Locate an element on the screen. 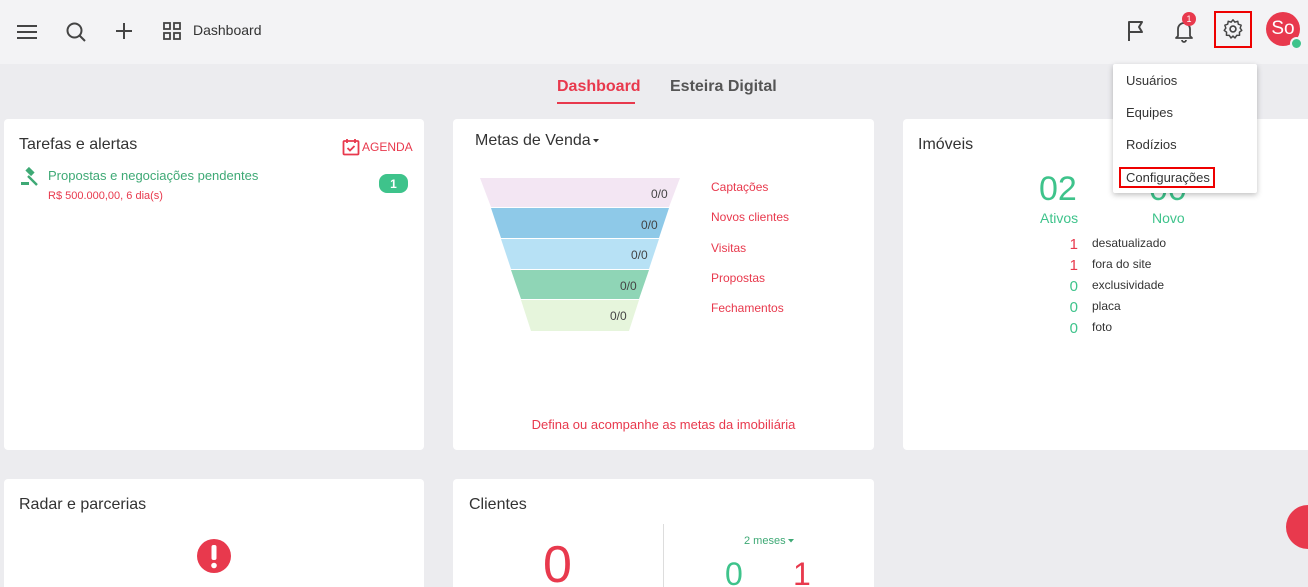  stat-desatualizado-label: desatualizado is located at coordinates (1129, 243).